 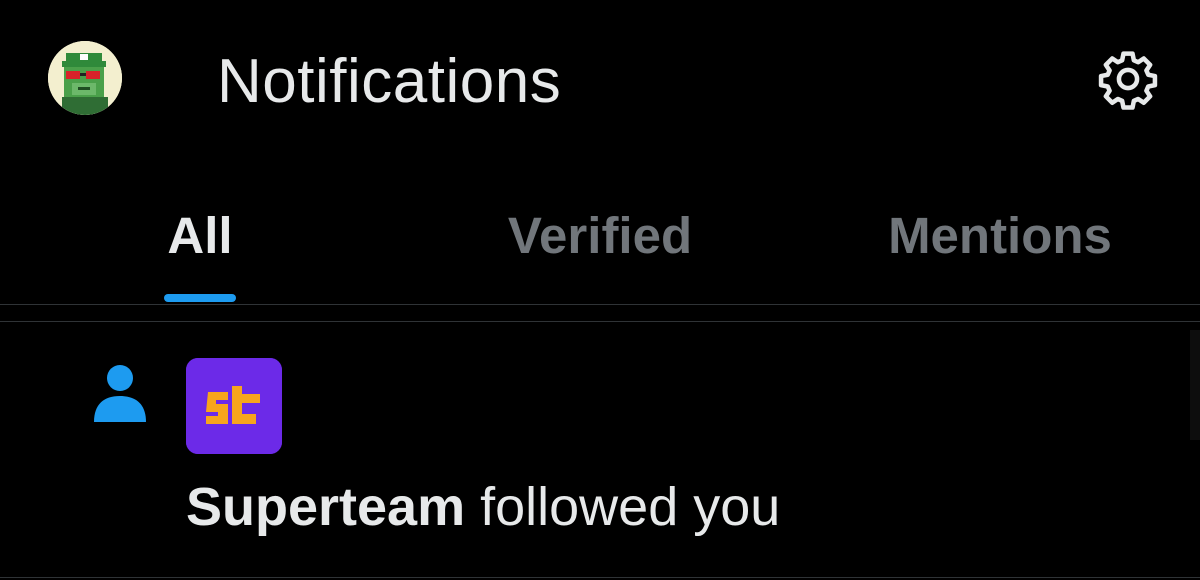 I want to click on profile-avatar, so click(x=85, y=78).